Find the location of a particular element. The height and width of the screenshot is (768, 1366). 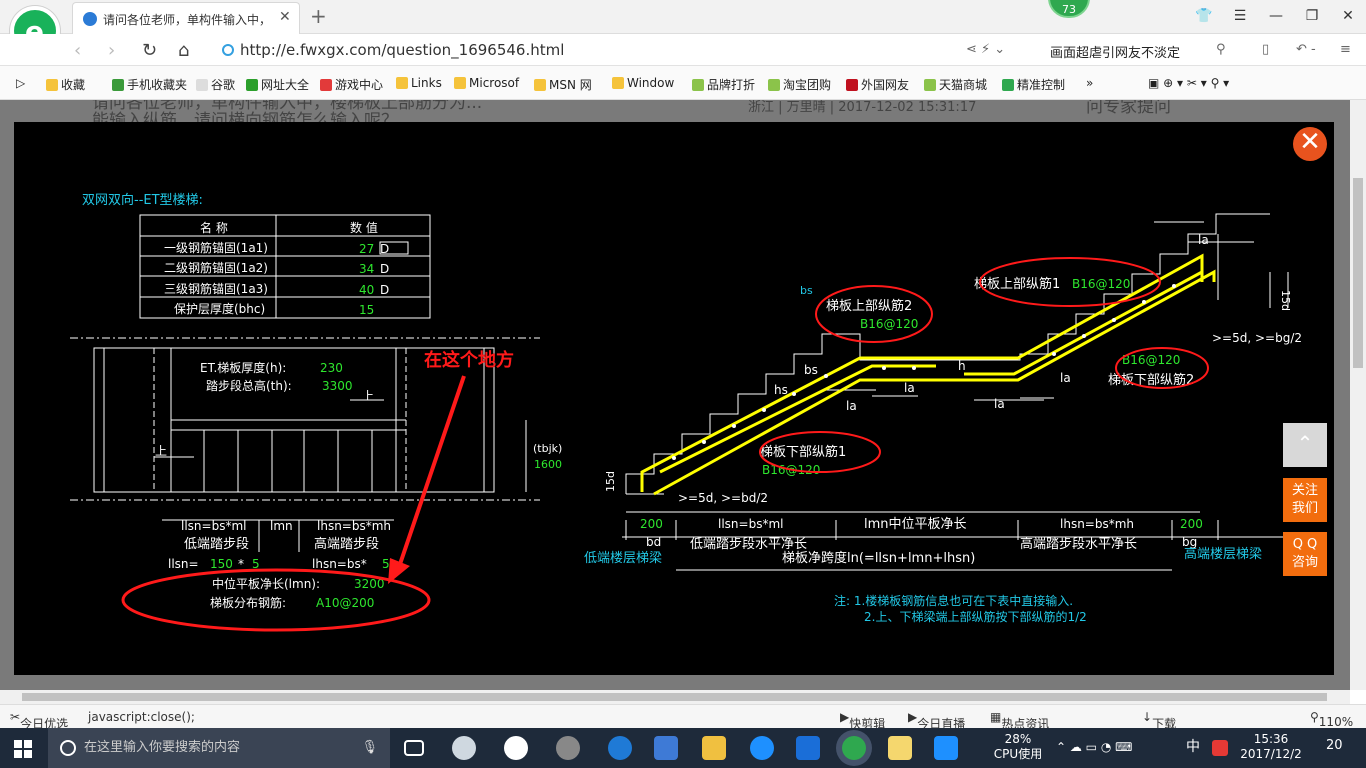

bookmarks-overflow-icon: » is located at coordinates (1089, 83).